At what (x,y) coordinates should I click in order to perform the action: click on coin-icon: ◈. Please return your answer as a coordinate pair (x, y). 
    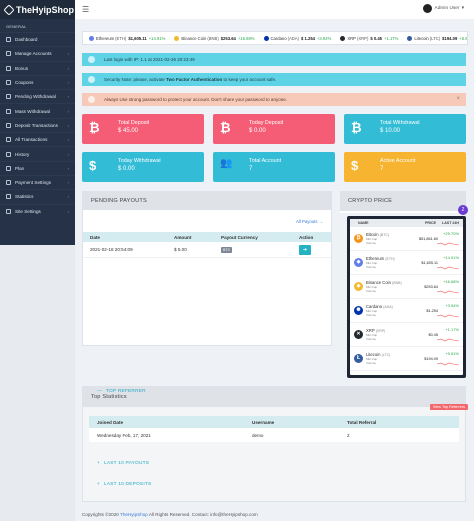
    Looking at the image, I should click on (358, 286).